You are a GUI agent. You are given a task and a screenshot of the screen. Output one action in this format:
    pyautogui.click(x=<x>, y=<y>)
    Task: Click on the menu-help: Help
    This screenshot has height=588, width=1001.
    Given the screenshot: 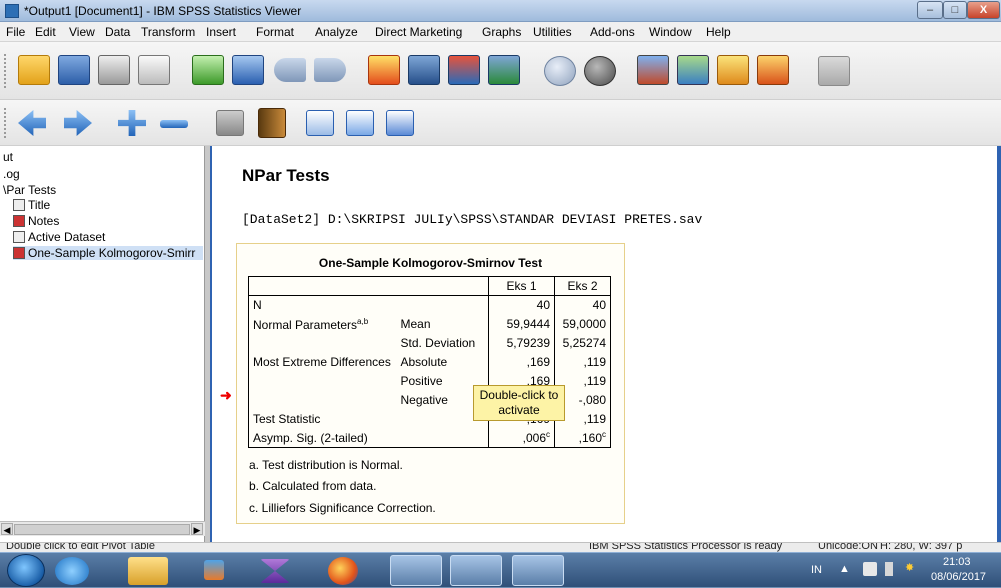 What is the action you would take?
    pyautogui.click(x=718, y=32)
    